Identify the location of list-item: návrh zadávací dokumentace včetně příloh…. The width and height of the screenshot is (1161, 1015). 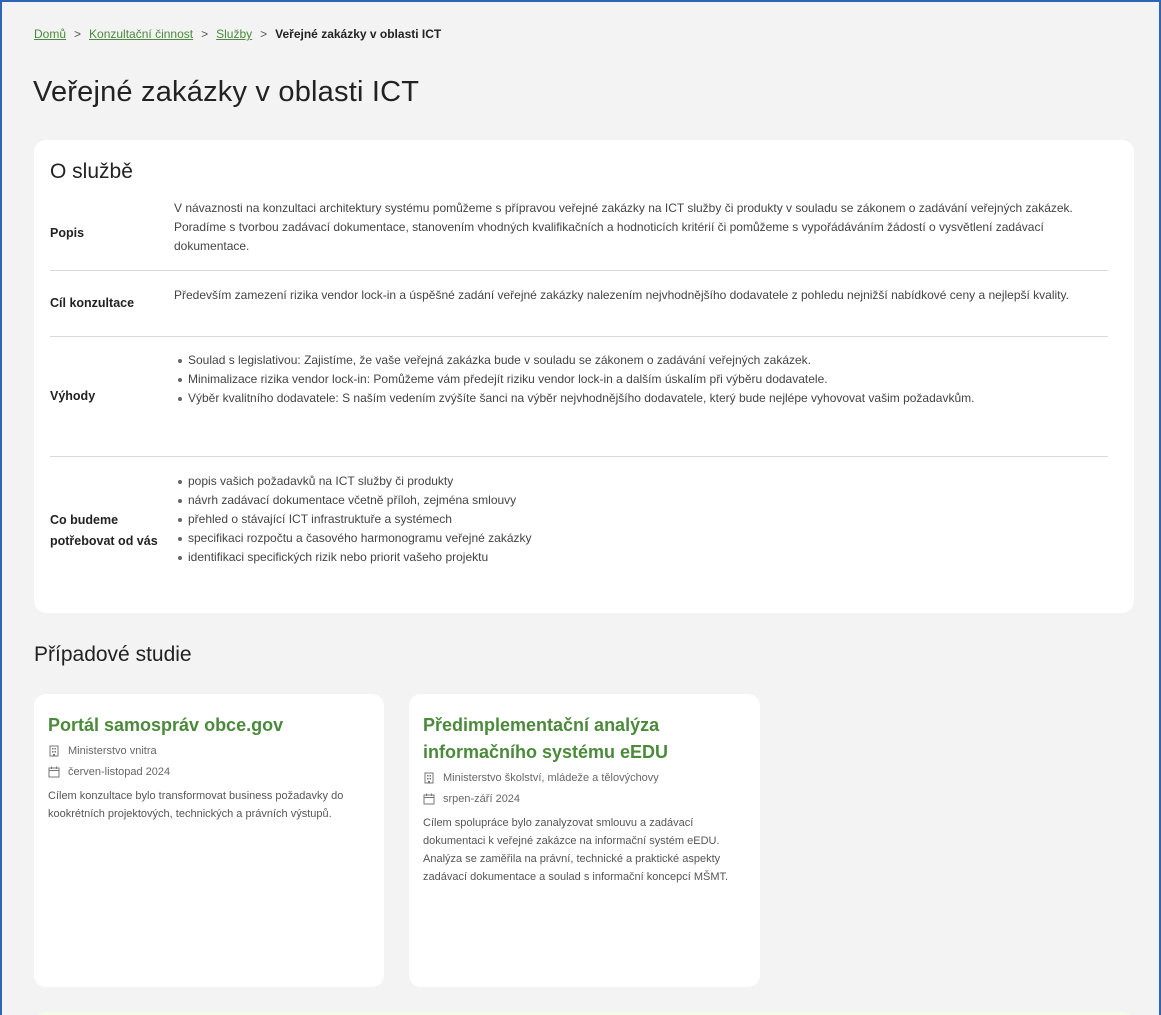
(641, 500).